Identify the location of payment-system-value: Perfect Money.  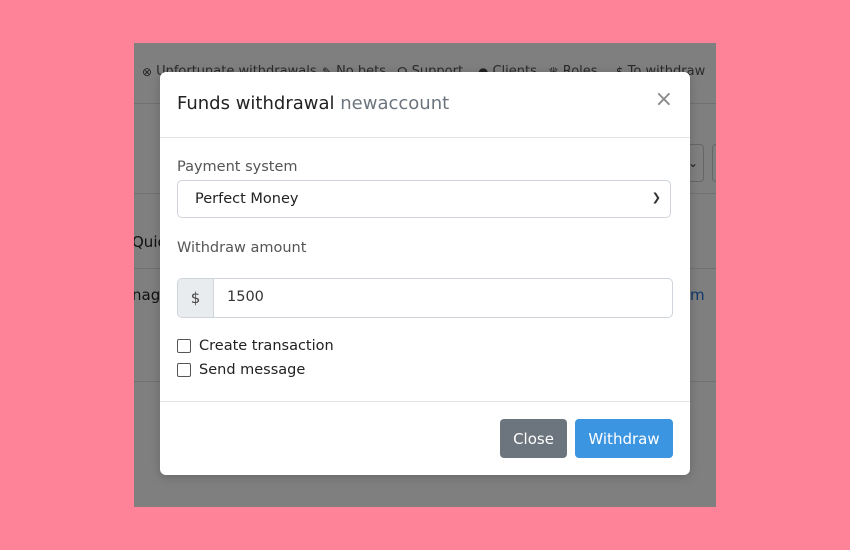
(247, 199).